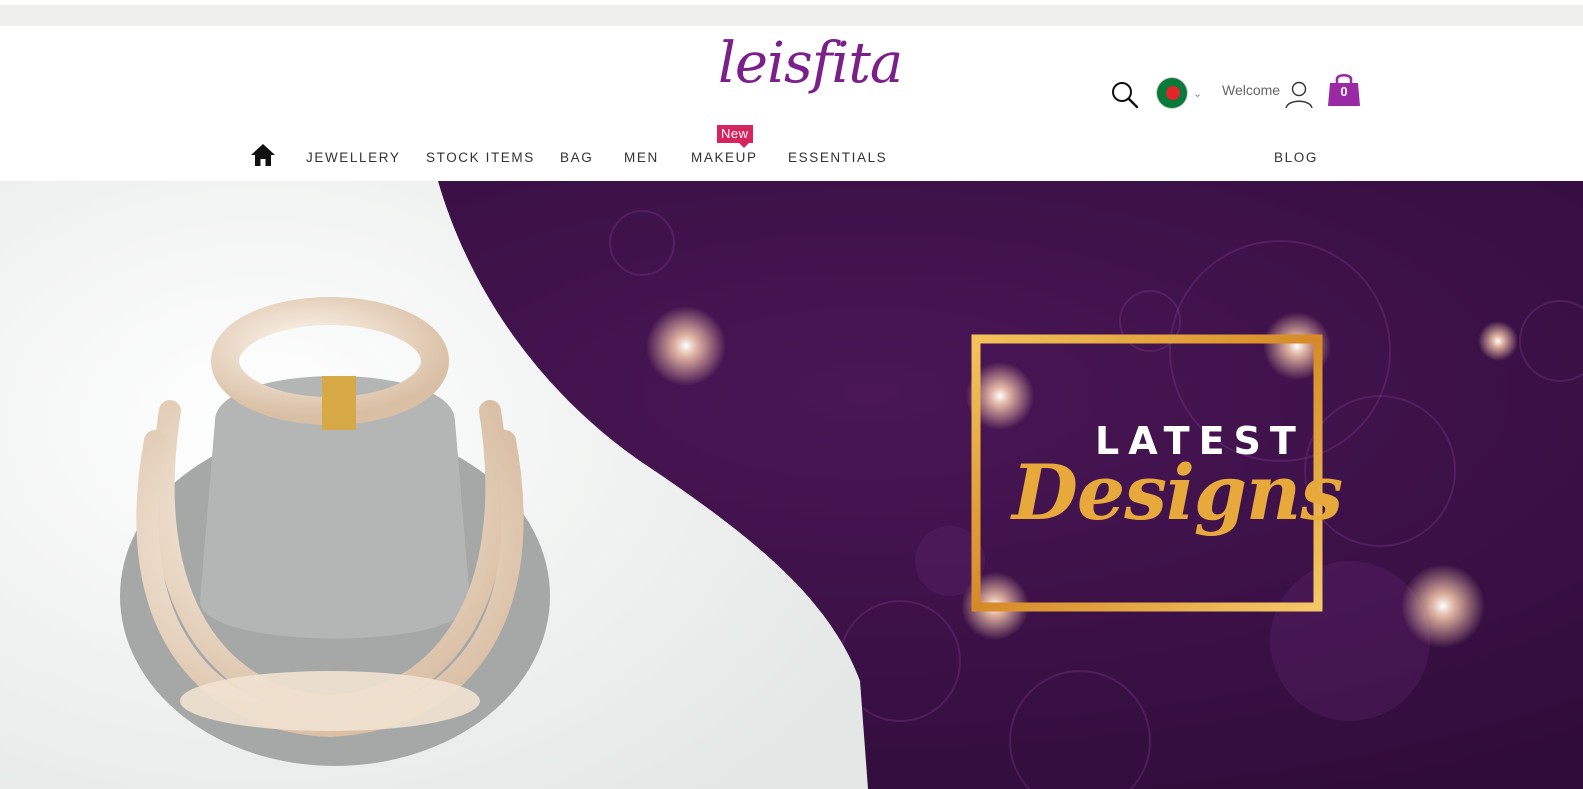  I want to click on search-button, so click(1125, 95).